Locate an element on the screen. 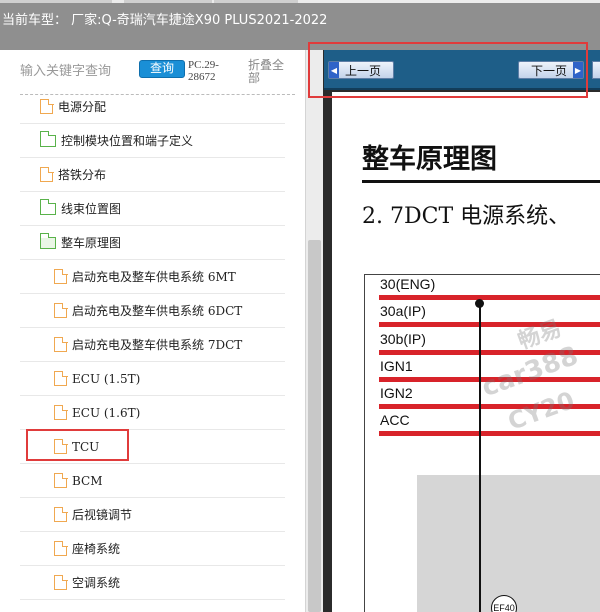  rail-label: 30a(IP) is located at coordinates (403, 311).